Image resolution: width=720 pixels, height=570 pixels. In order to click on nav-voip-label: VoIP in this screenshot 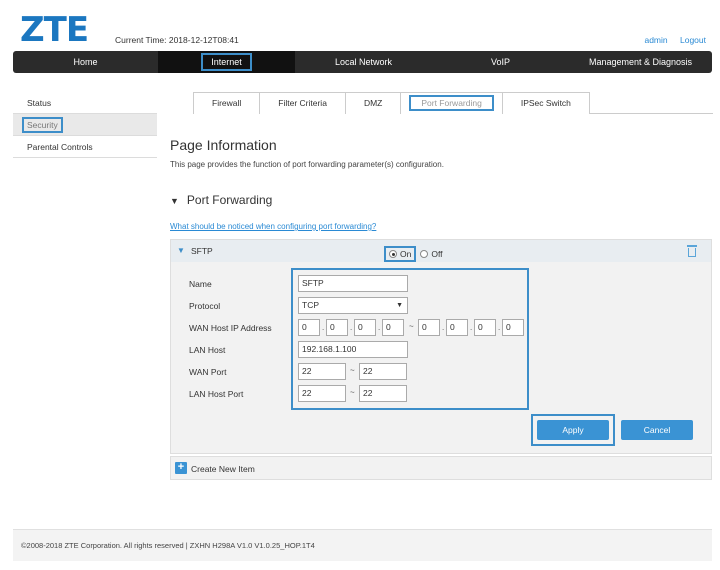, I will do `click(500, 62)`.